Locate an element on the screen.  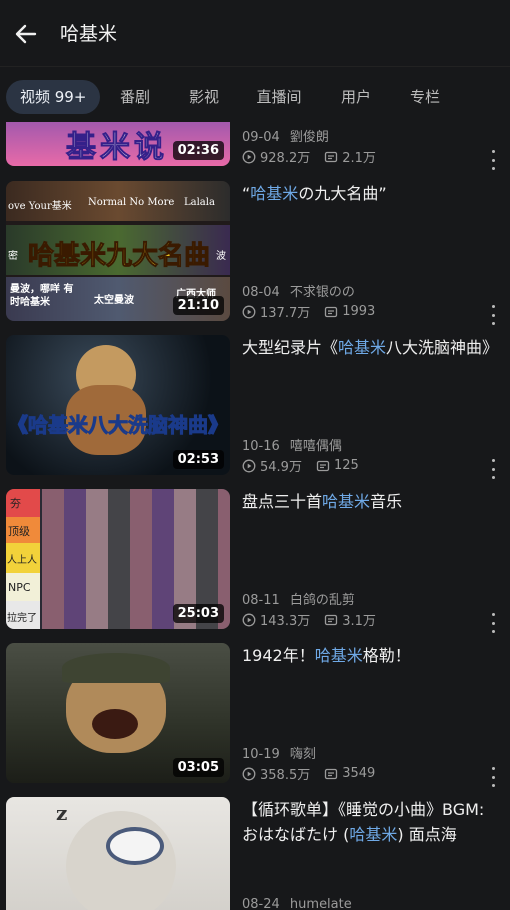
video-thumbnail: z is located at coordinates (118, 853).